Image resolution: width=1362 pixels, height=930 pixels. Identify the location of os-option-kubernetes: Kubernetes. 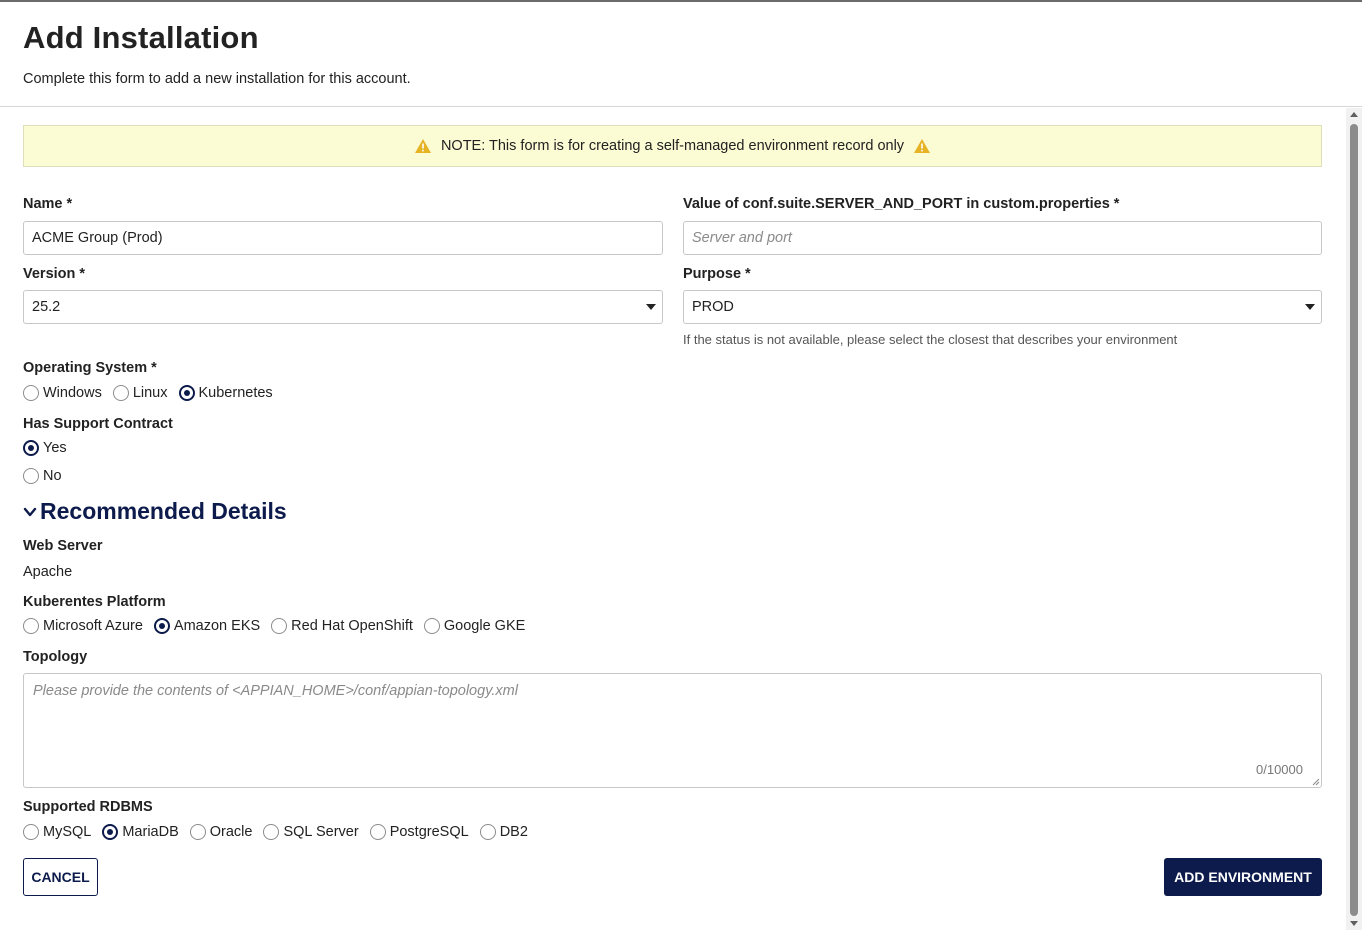
(225, 393).